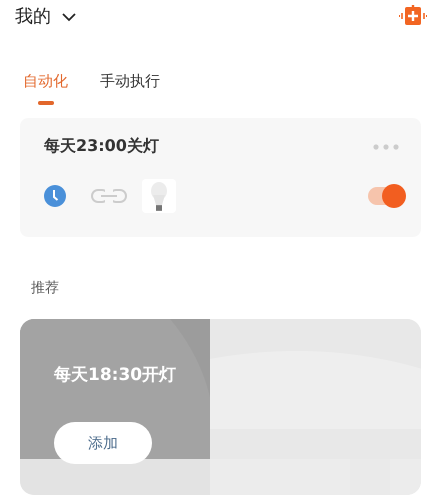  I want to click on add-button: 添加, so click(103, 443).